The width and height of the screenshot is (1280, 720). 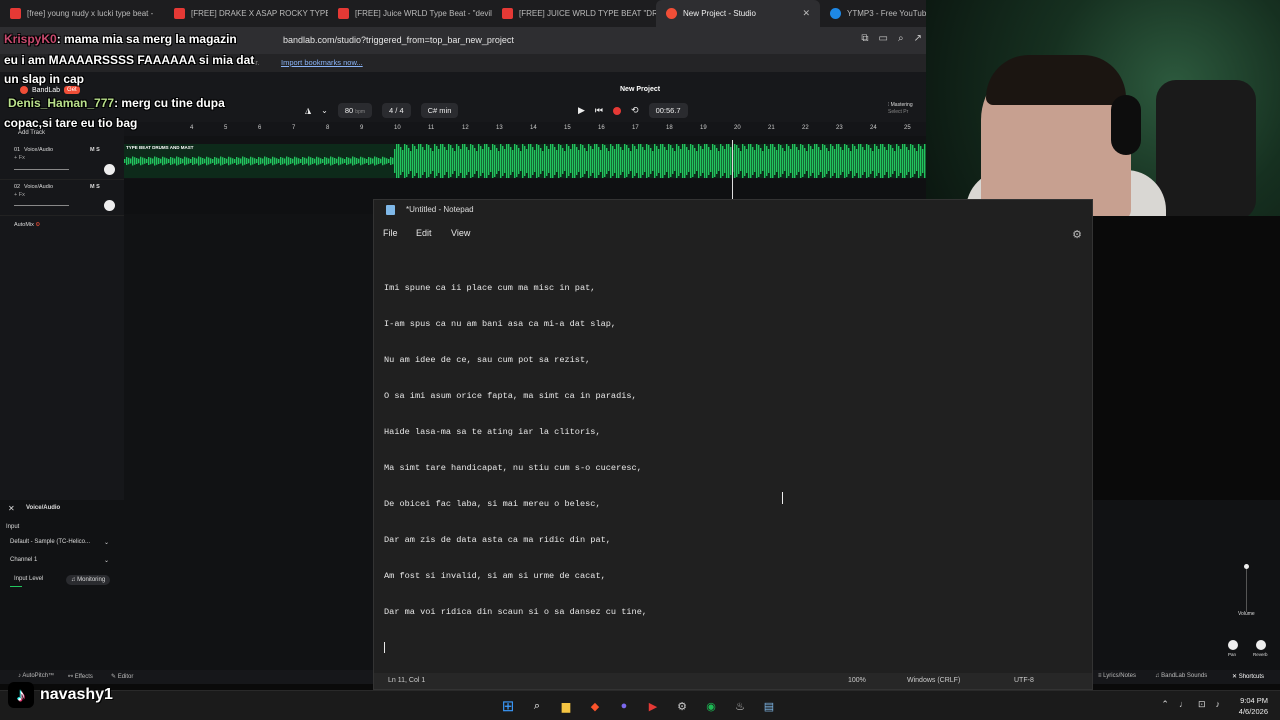 What do you see at coordinates (1183, 704) in the screenshot?
I see `microphone-icon: ♩` at bounding box center [1183, 704].